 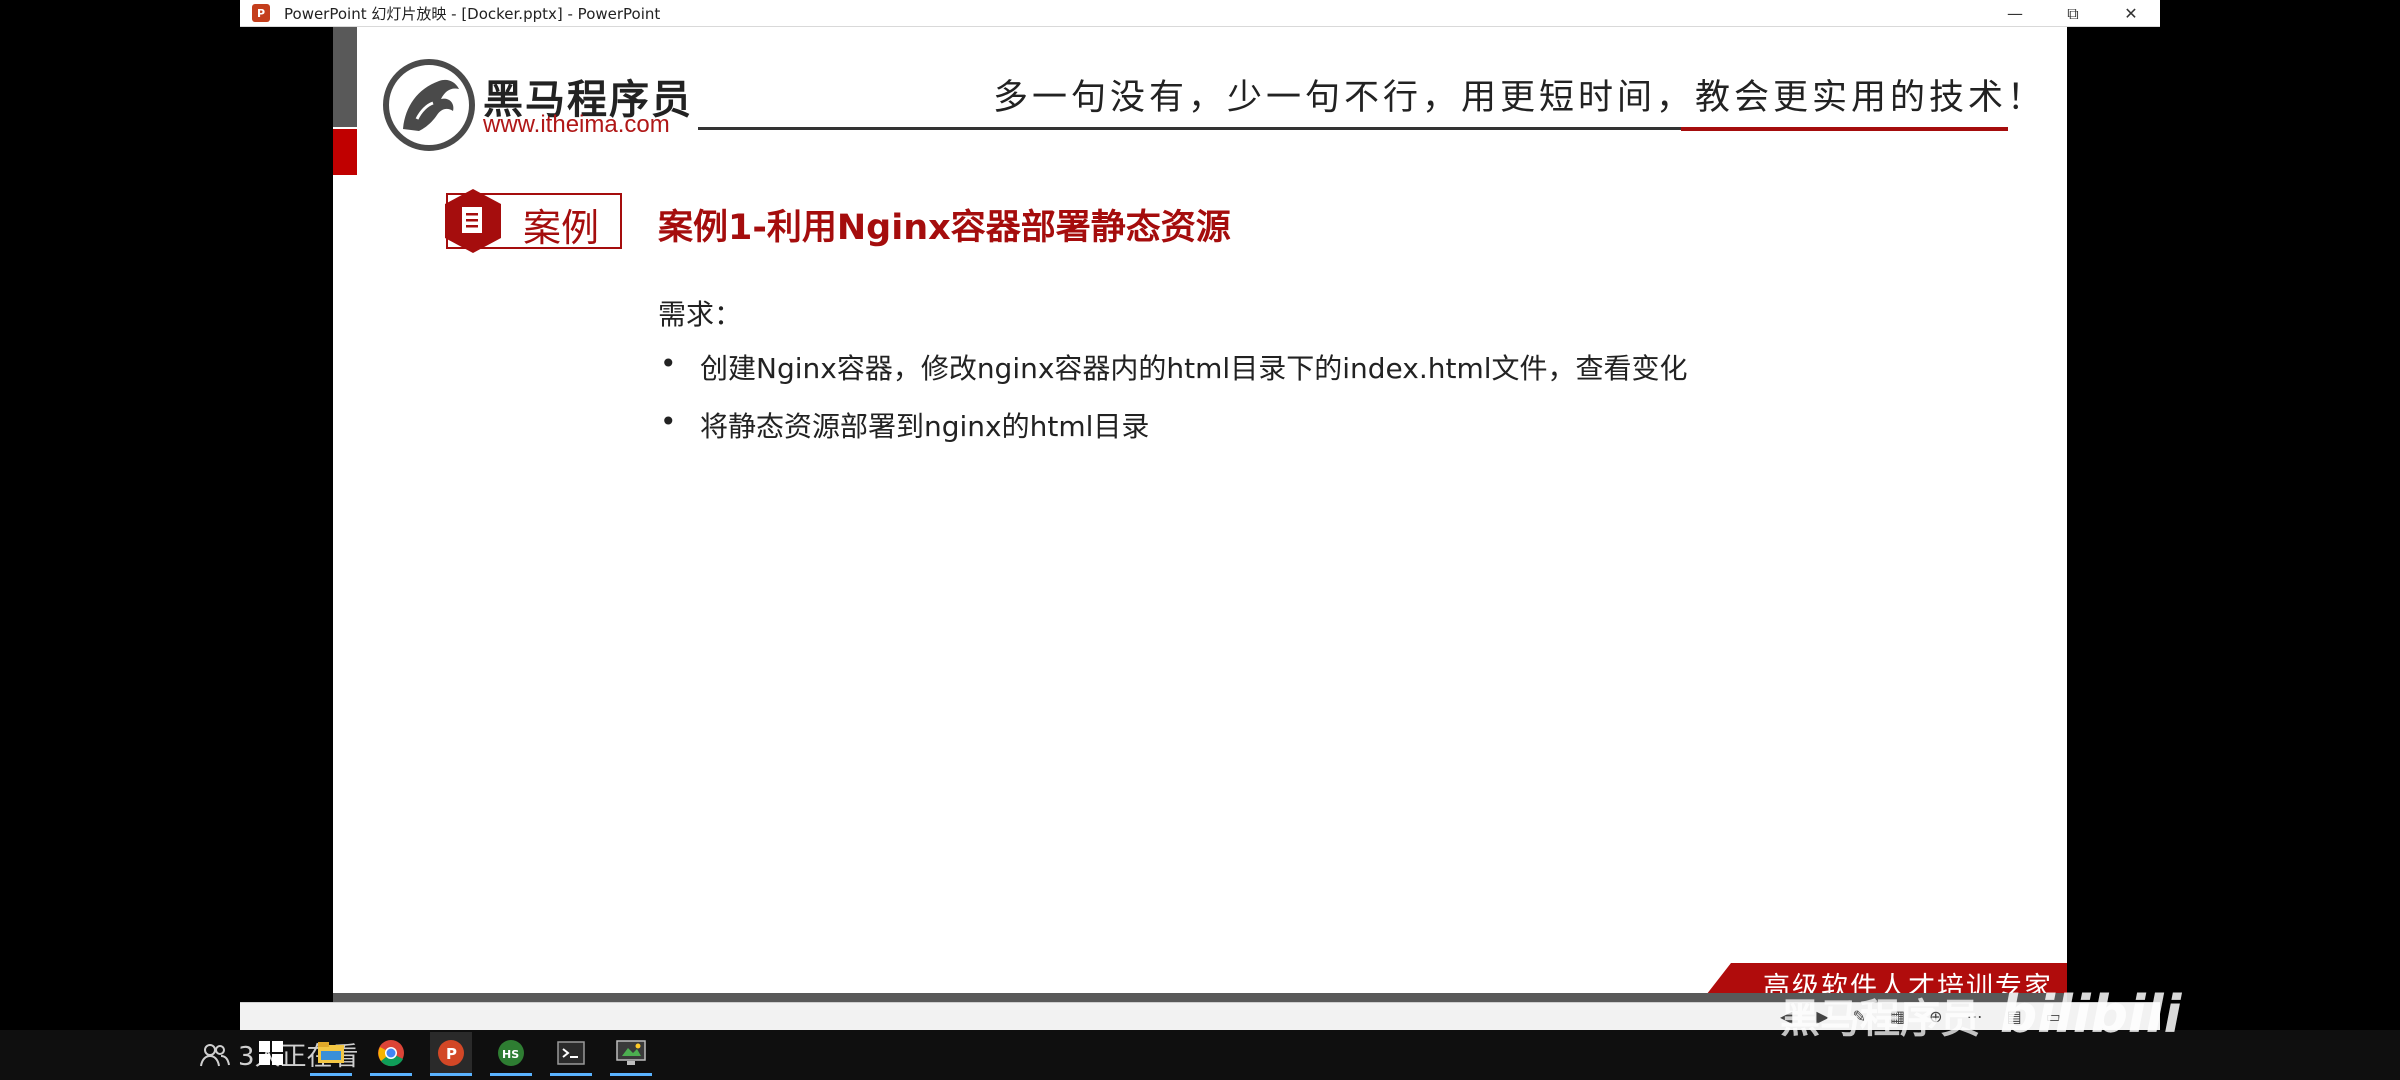 I want to click on terminal-icon, so click(x=571, y=1054).